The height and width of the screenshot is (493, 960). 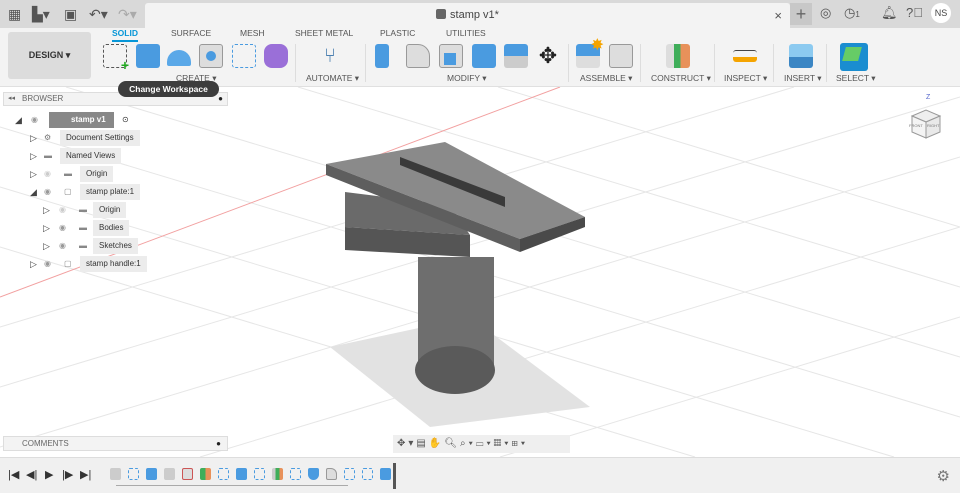 I want to click on fit-icon: ⌕▾, so click(x=468, y=443).